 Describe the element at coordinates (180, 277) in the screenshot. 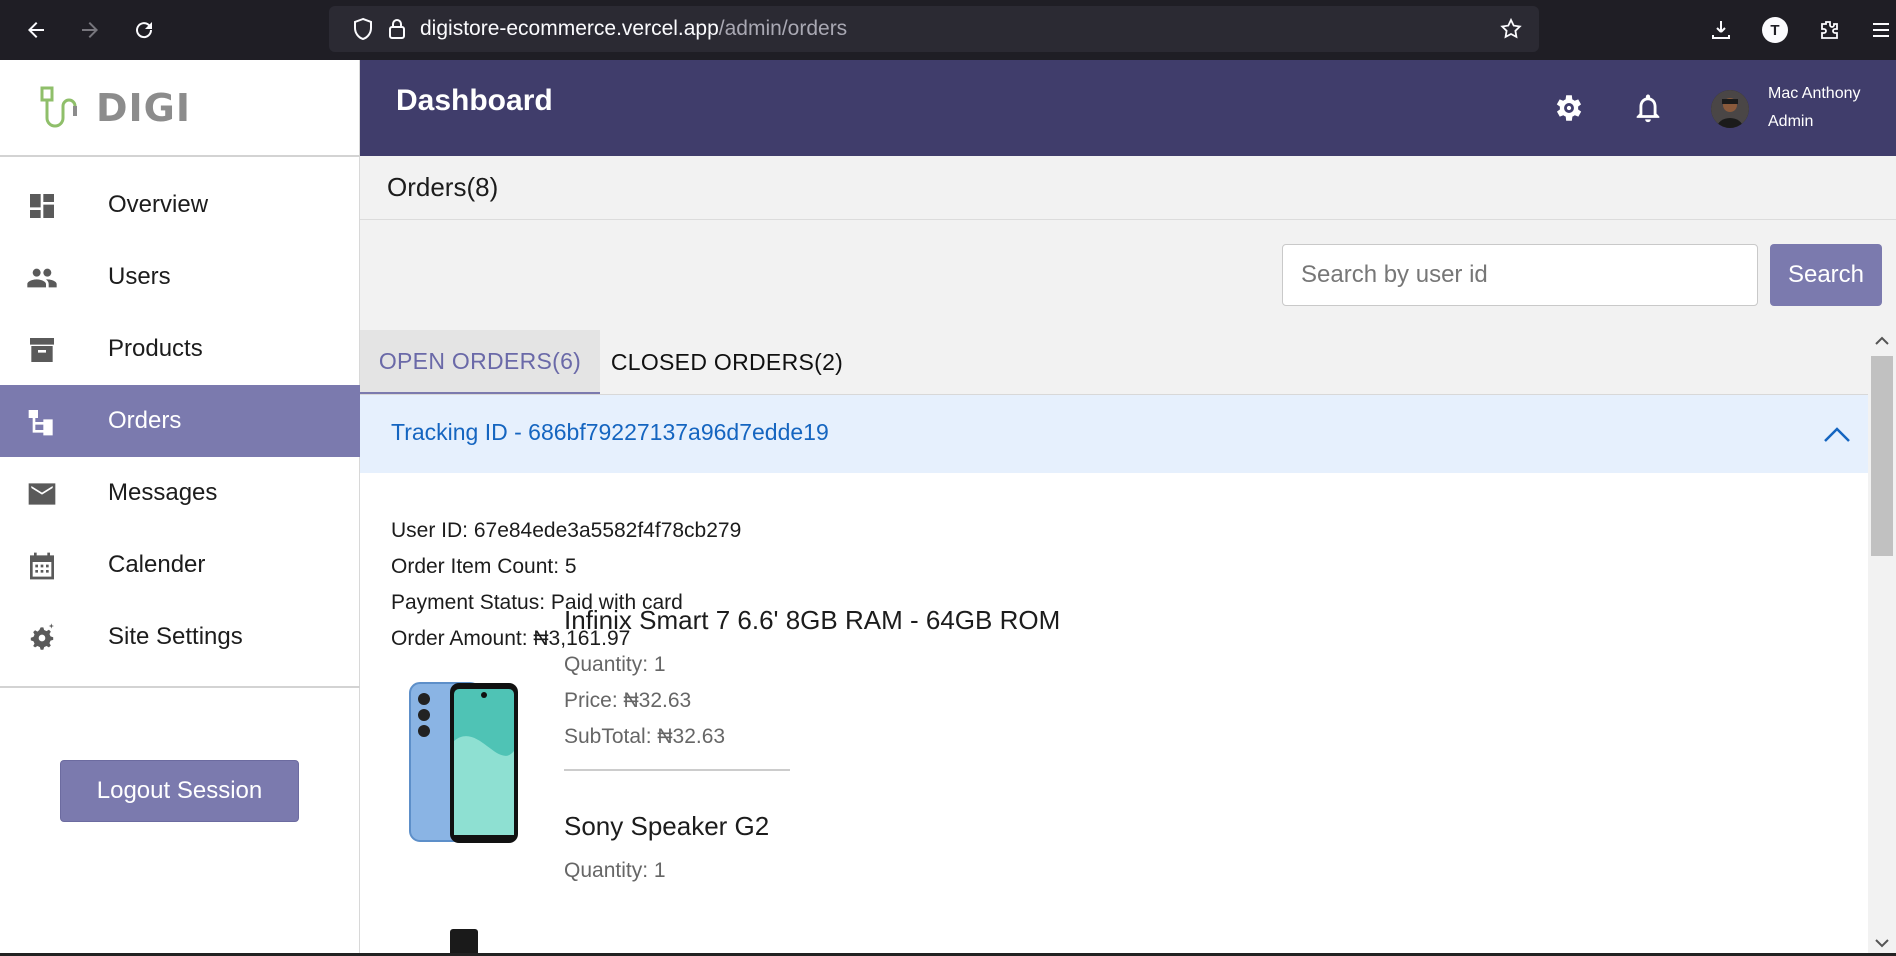

I see `sidebar-item-users: Users` at that location.